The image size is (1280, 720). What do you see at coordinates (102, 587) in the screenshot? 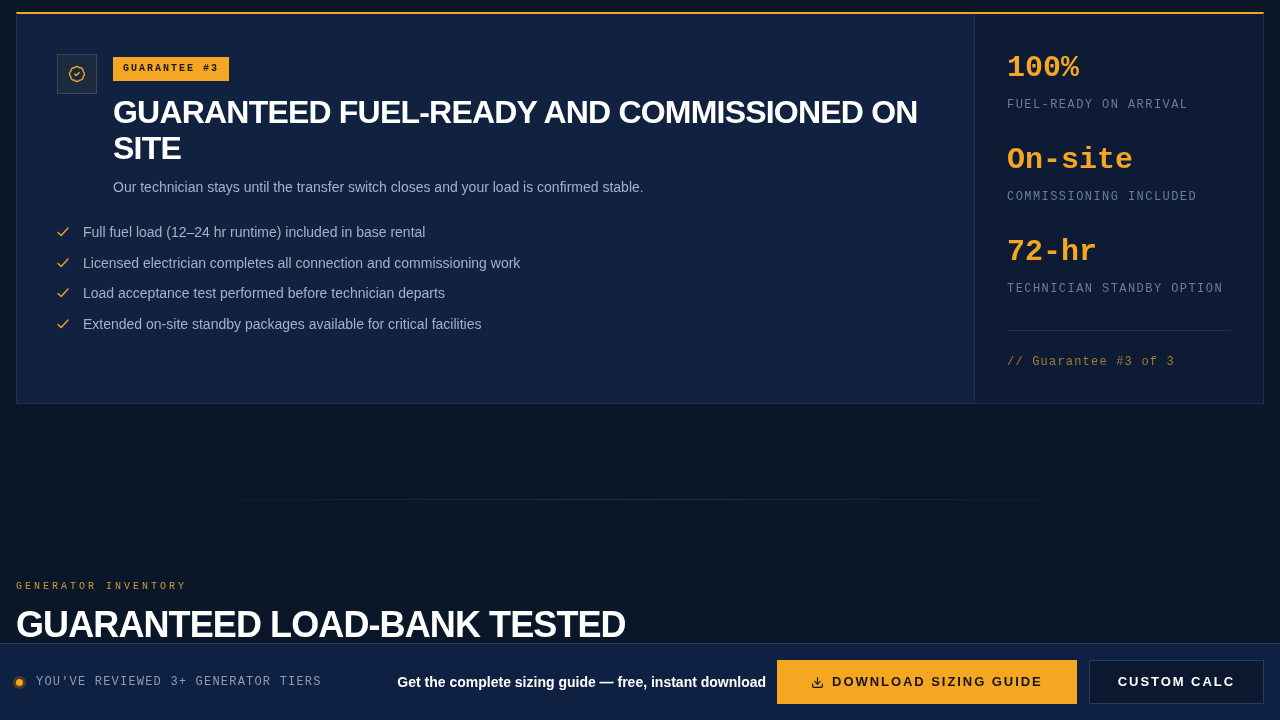
I see `section-eyebrow: GENERATOR INVENTORY` at bounding box center [102, 587].